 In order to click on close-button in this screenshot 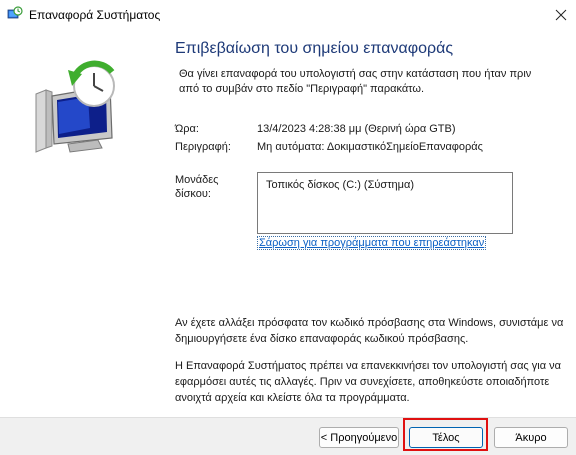, I will do `click(561, 15)`.